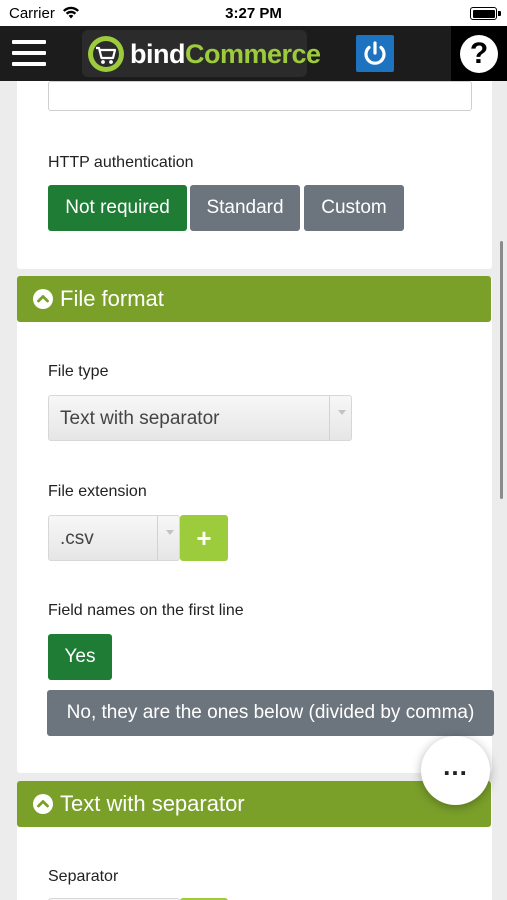 The width and height of the screenshot is (507, 900). Describe the element at coordinates (254, 804) in the screenshot. I see `text-separator-header: Text with separator` at that location.